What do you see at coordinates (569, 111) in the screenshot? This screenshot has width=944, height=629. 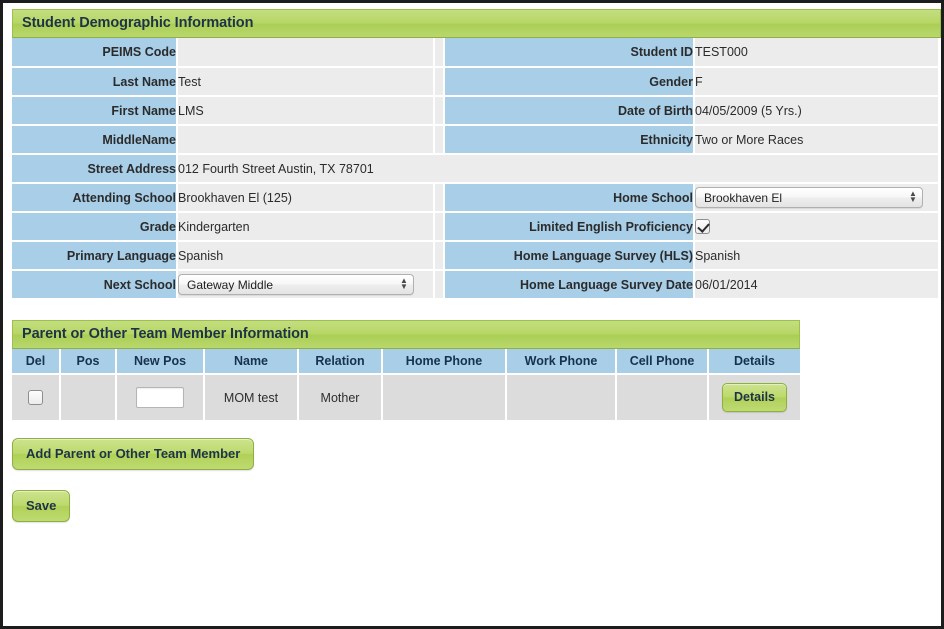 I see `label-date-of-birth: Date of Birth` at bounding box center [569, 111].